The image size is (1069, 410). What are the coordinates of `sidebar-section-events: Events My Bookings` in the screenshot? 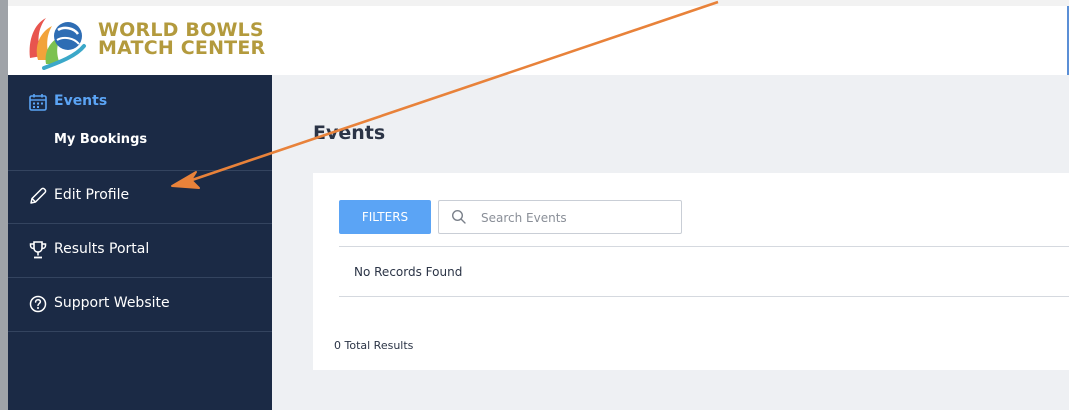 It's located at (140, 123).